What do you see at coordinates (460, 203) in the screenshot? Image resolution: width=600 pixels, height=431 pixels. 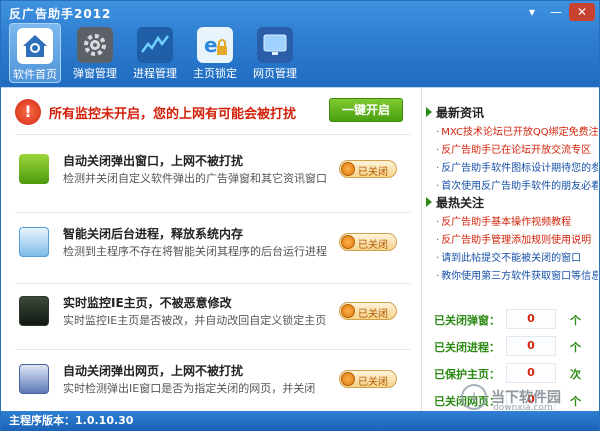 I see `hot-title: 最热关注` at bounding box center [460, 203].